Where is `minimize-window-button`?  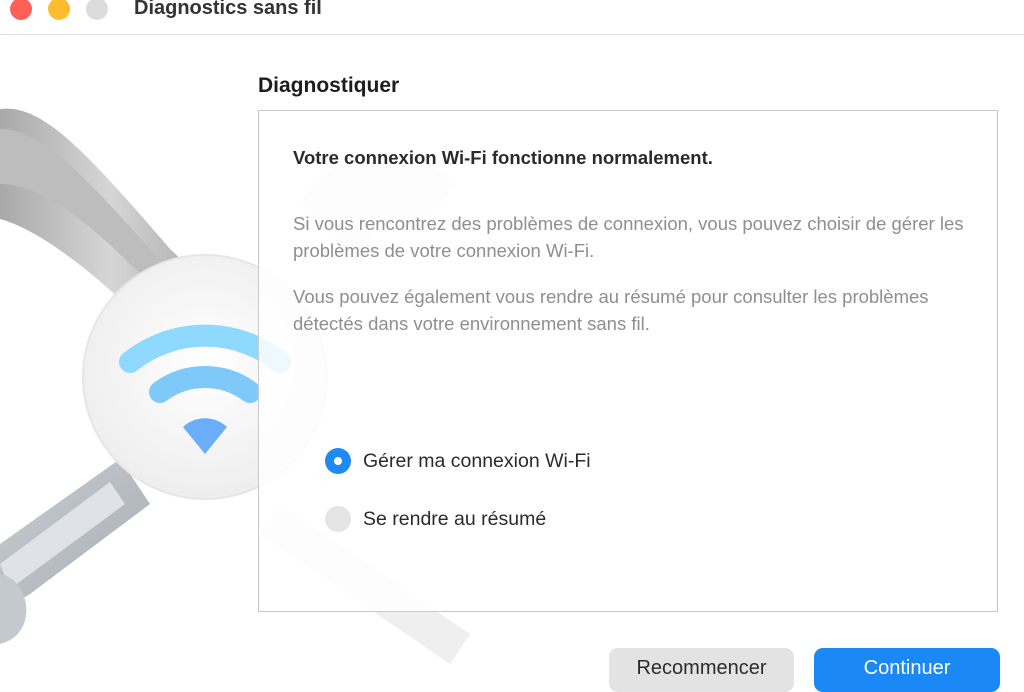
minimize-window-button is located at coordinates (59, 10).